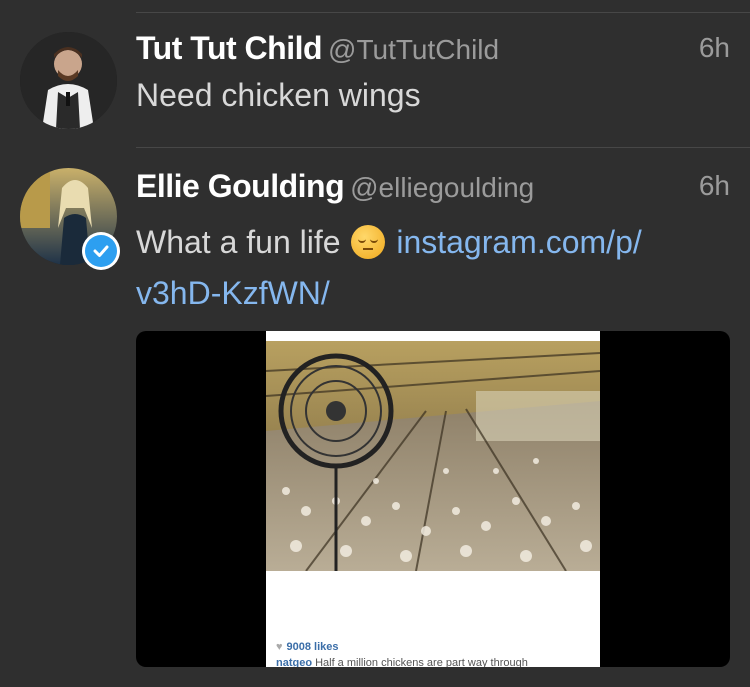  I want to click on verified-badge-icon, so click(101, 251).